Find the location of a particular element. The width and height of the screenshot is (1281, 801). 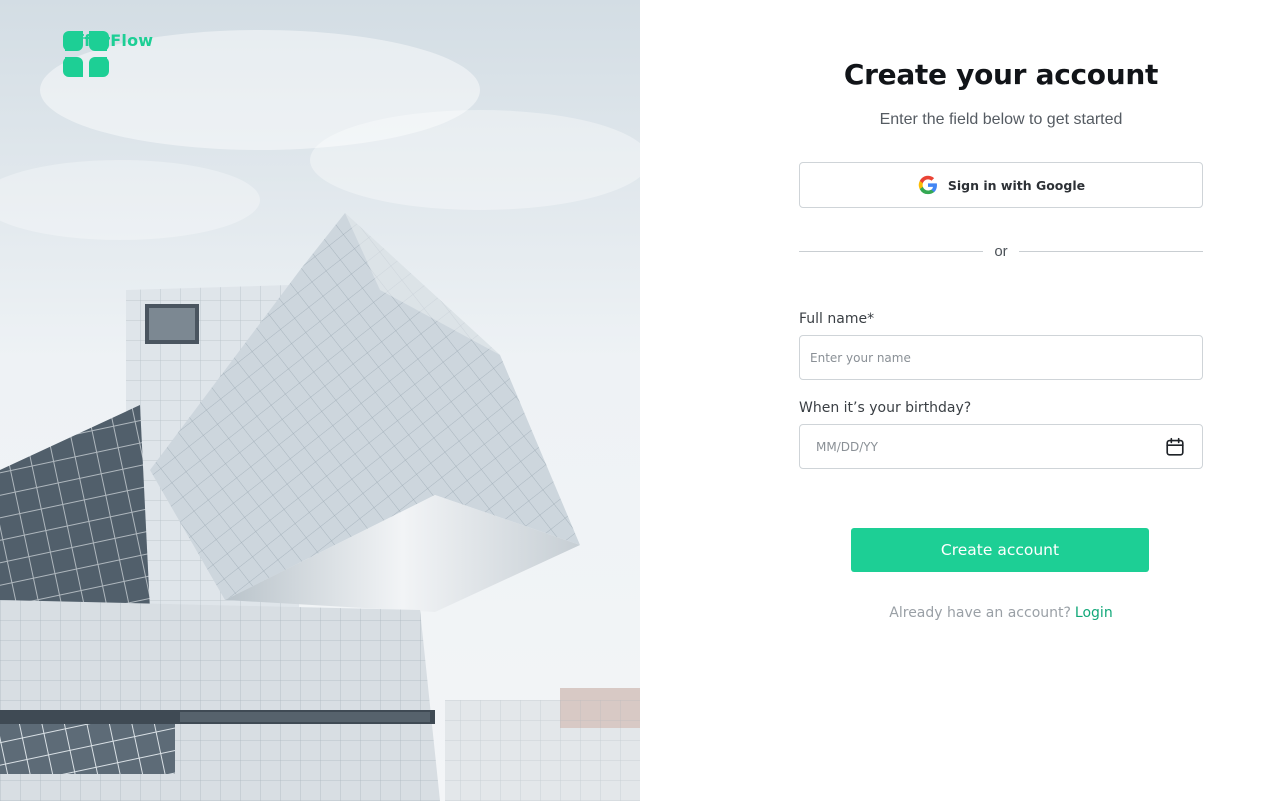

offerflow-logo-icon is located at coordinates (86, 54).